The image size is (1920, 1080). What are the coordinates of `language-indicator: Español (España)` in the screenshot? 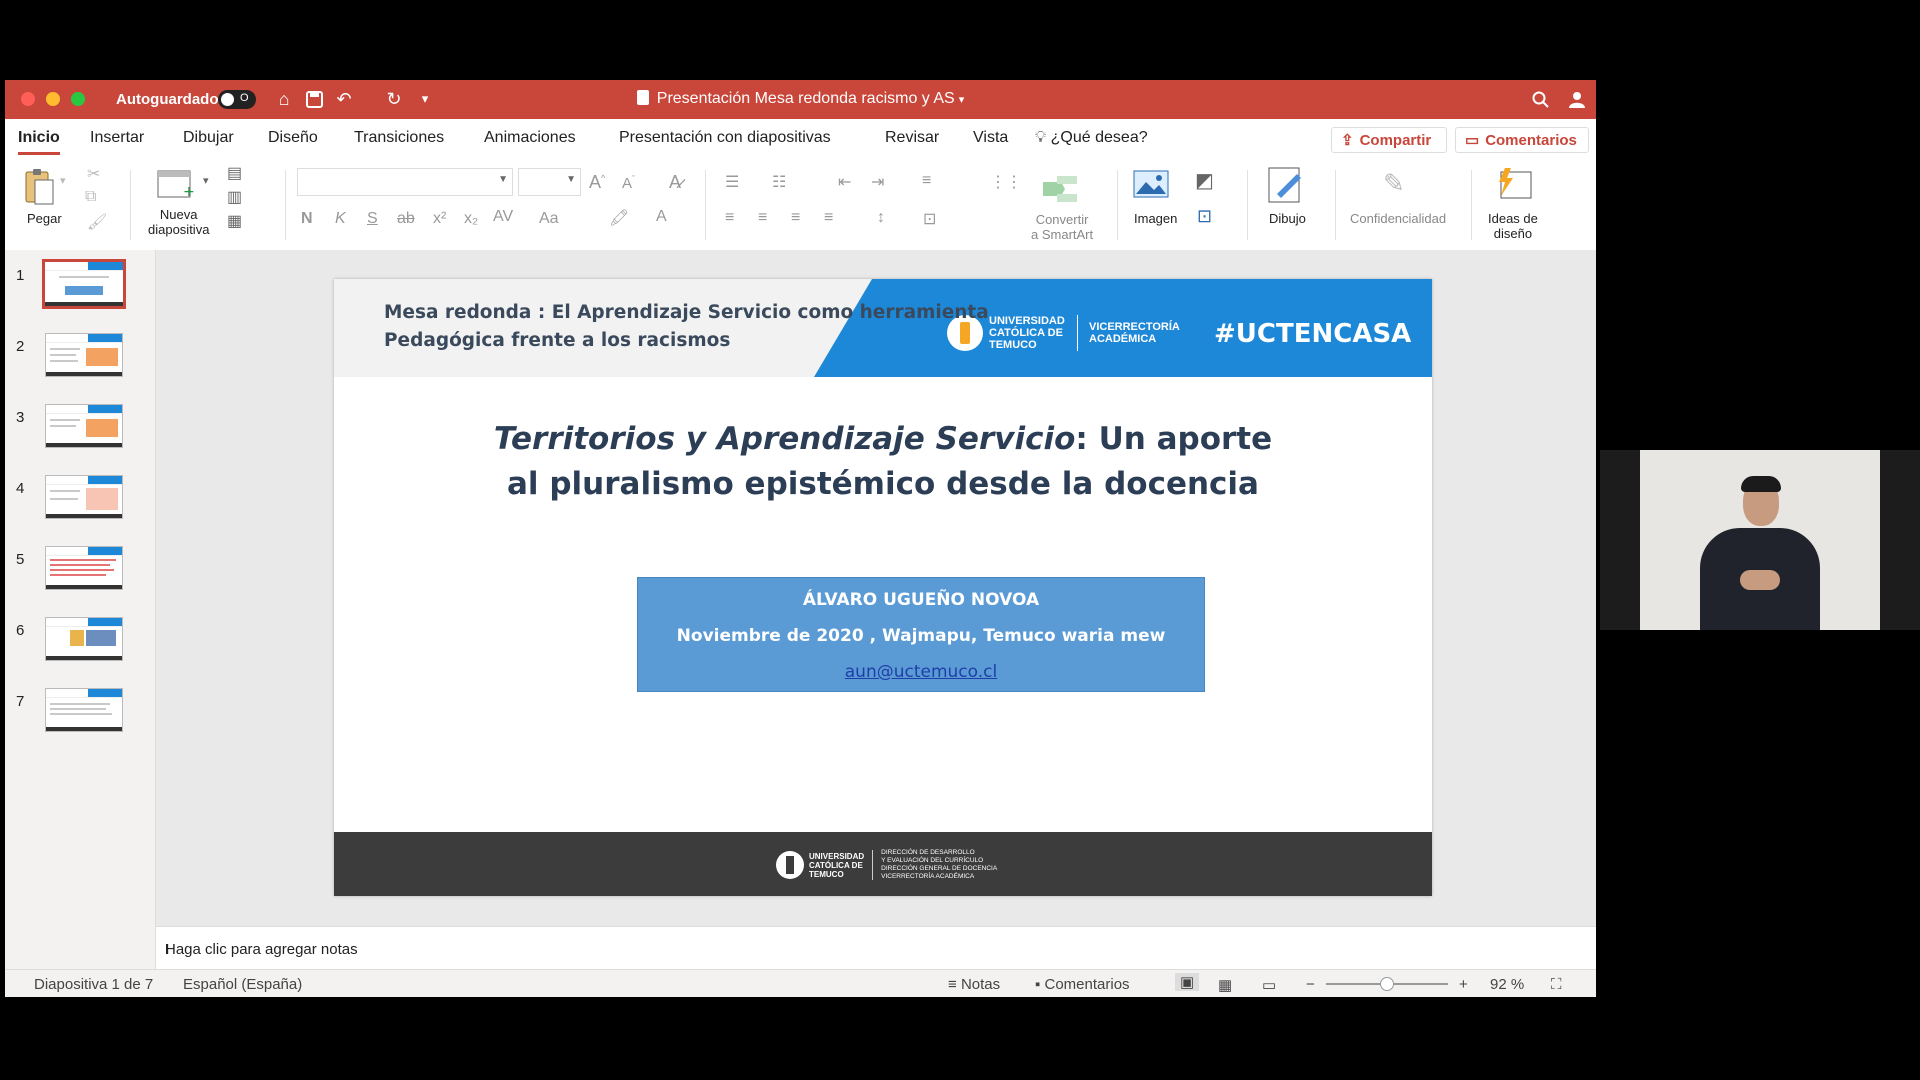 It's located at (242, 984).